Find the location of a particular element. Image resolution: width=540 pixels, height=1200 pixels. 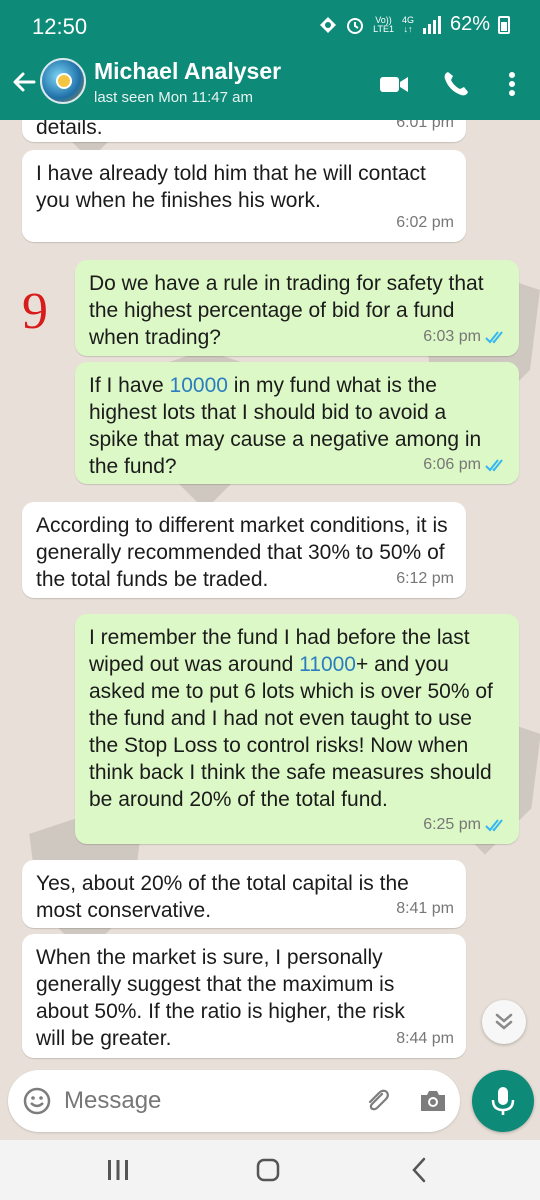

paperclip-icon is located at coordinates (377, 1101).